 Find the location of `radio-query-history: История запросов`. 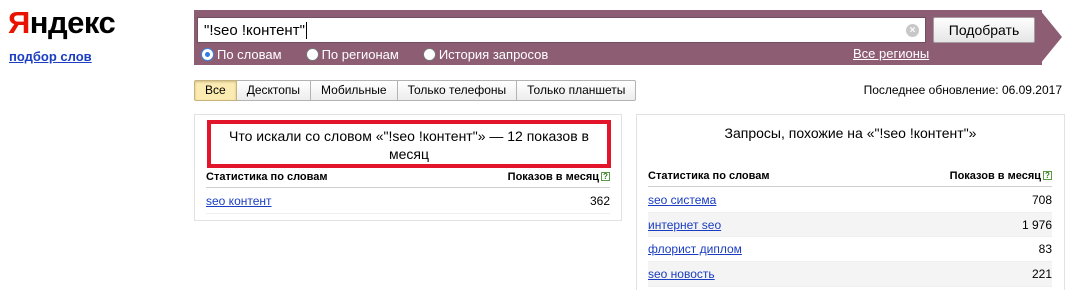

radio-query-history: История запросов is located at coordinates (485, 54).